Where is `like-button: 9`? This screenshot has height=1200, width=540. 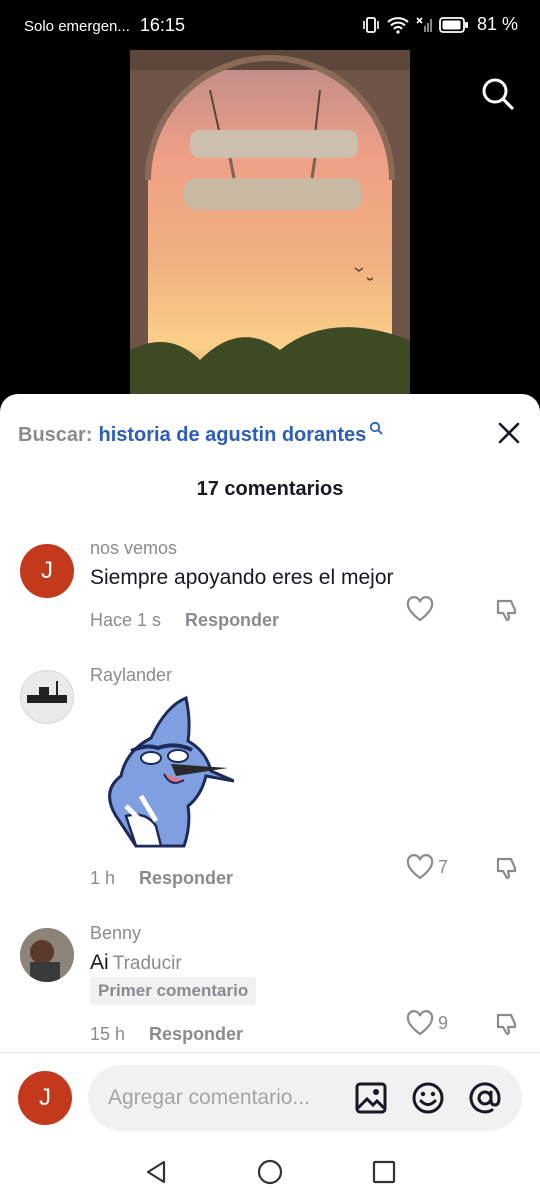
like-button: 9 is located at coordinates (427, 1023).